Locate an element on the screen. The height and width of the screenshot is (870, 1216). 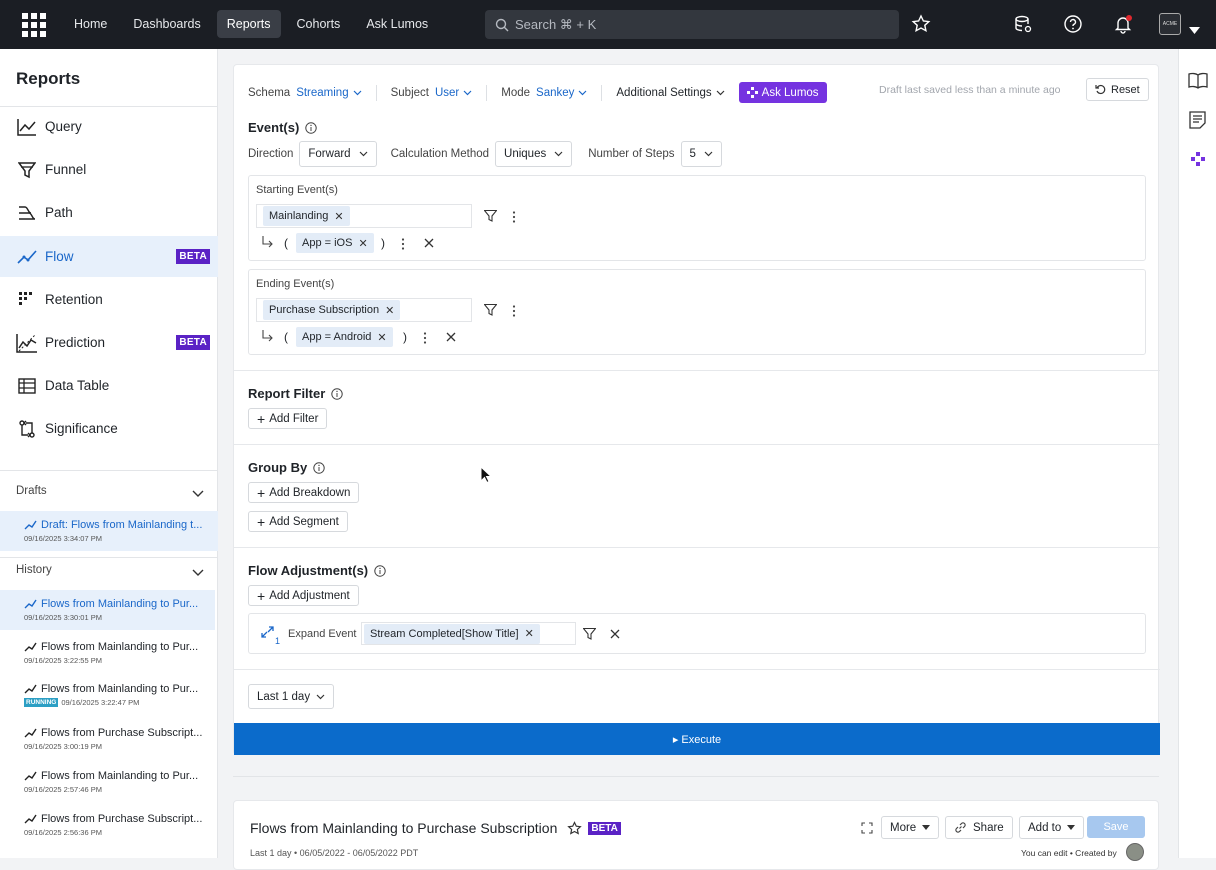
filter-chip: App = iOS ✕ is located at coordinates (335, 243).